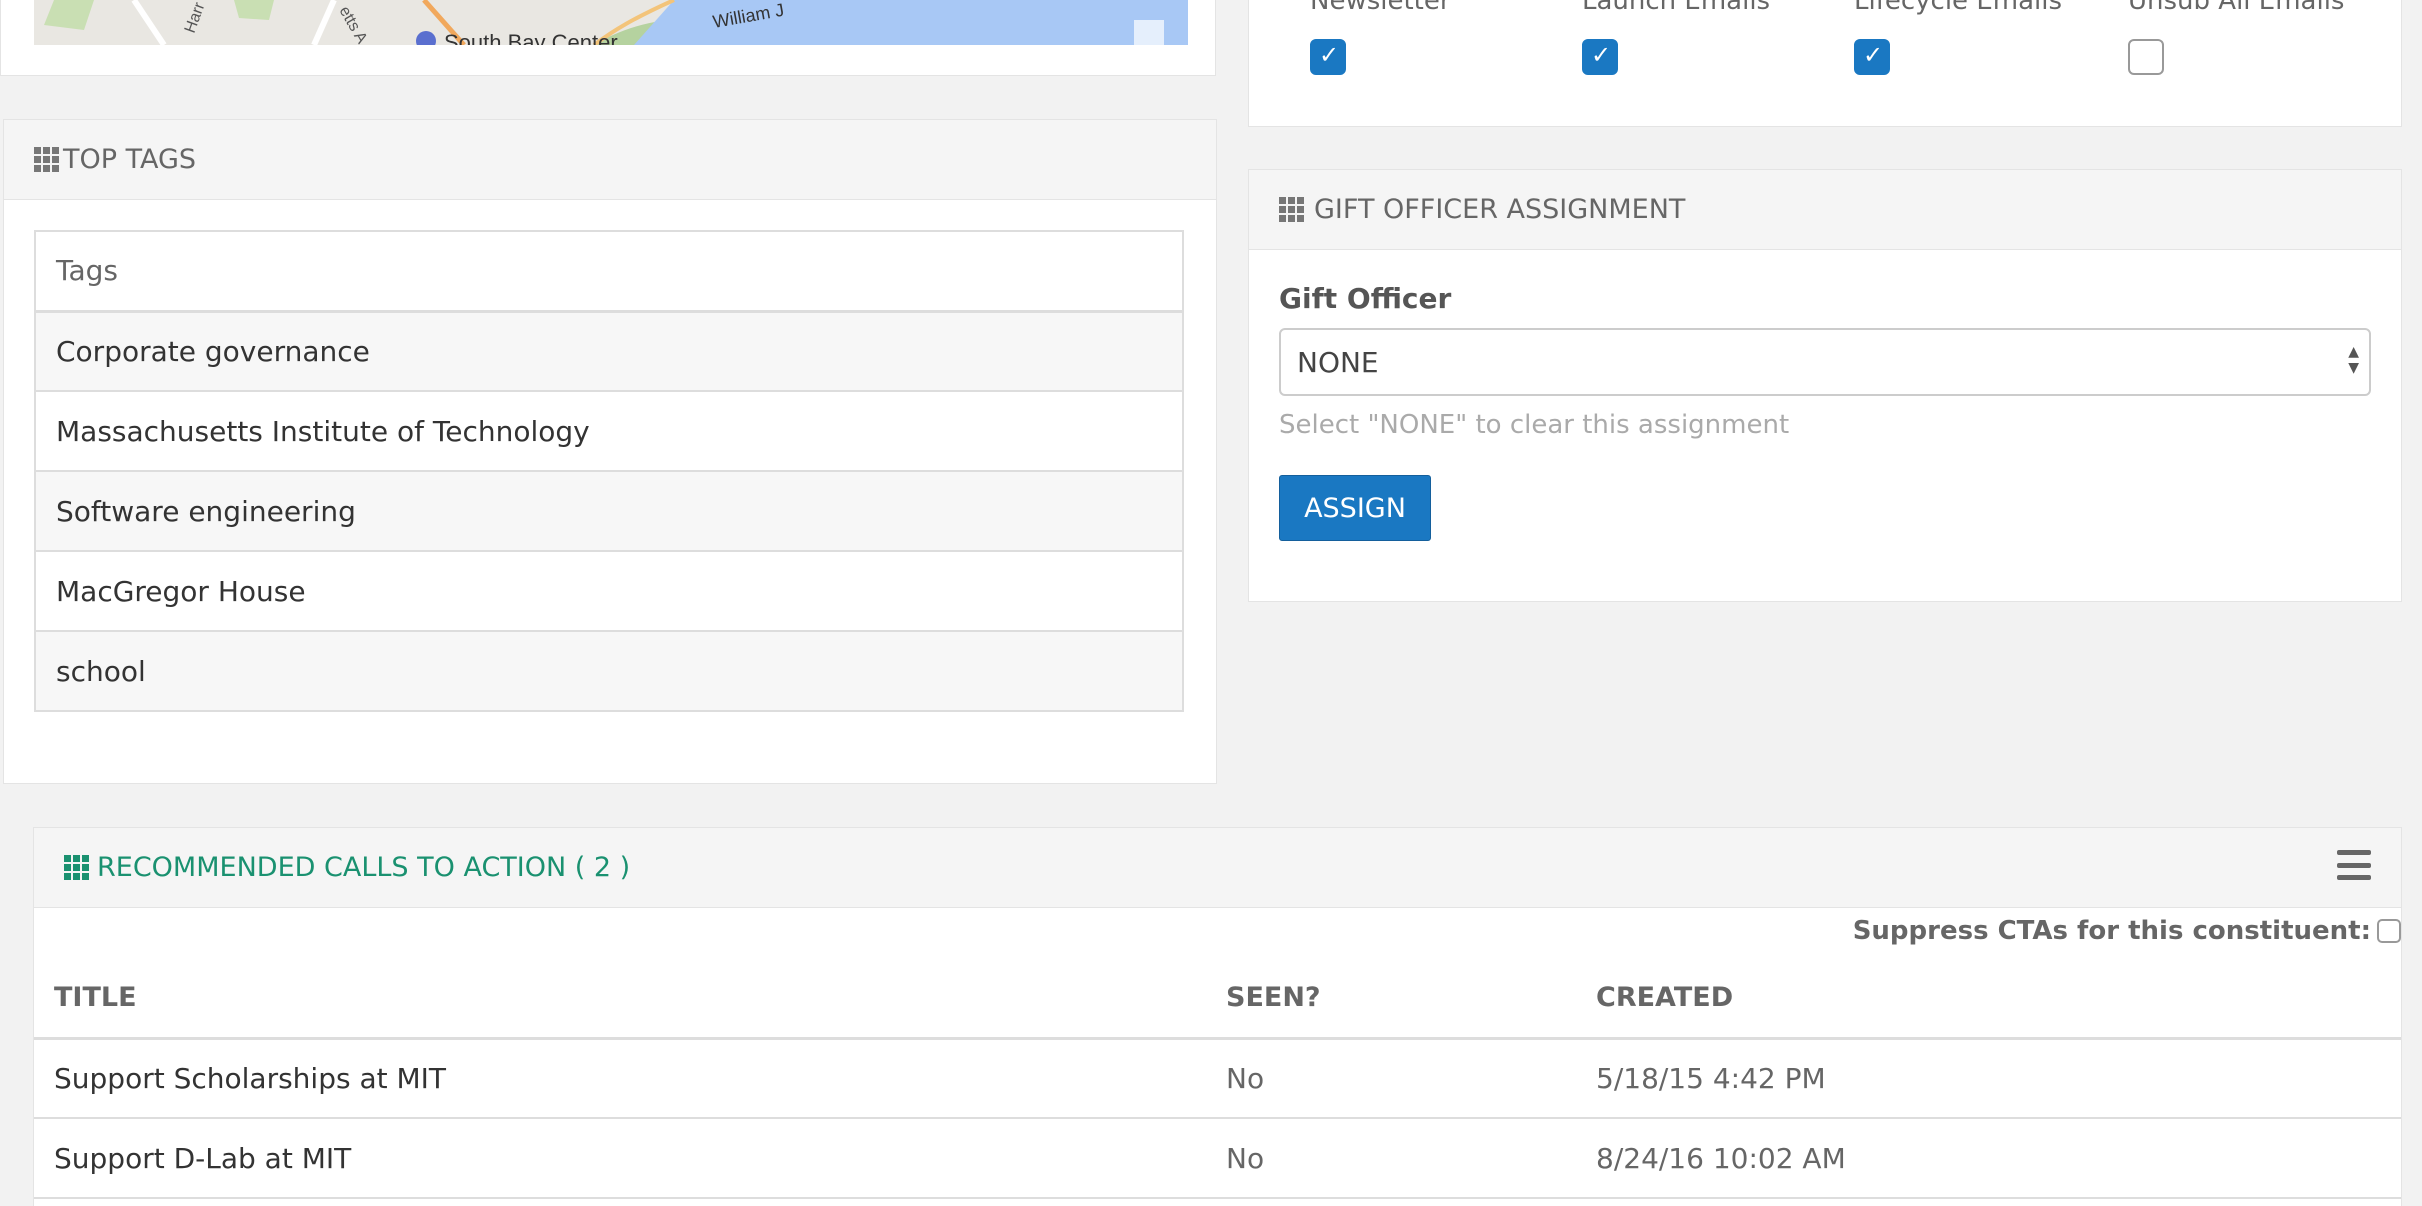 This screenshot has height=1206, width=2422. What do you see at coordinates (2354, 865) in the screenshot?
I see `menu-icon` at bounding box center [2354, 865].